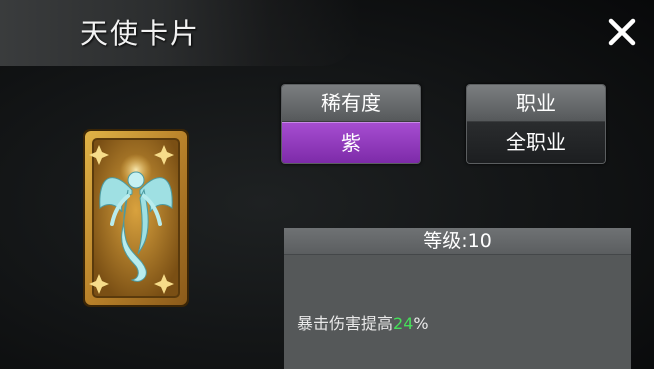  Describe the element at coordinates (536, 103) in the screenshot. I see `job-label: 职业` at that location.